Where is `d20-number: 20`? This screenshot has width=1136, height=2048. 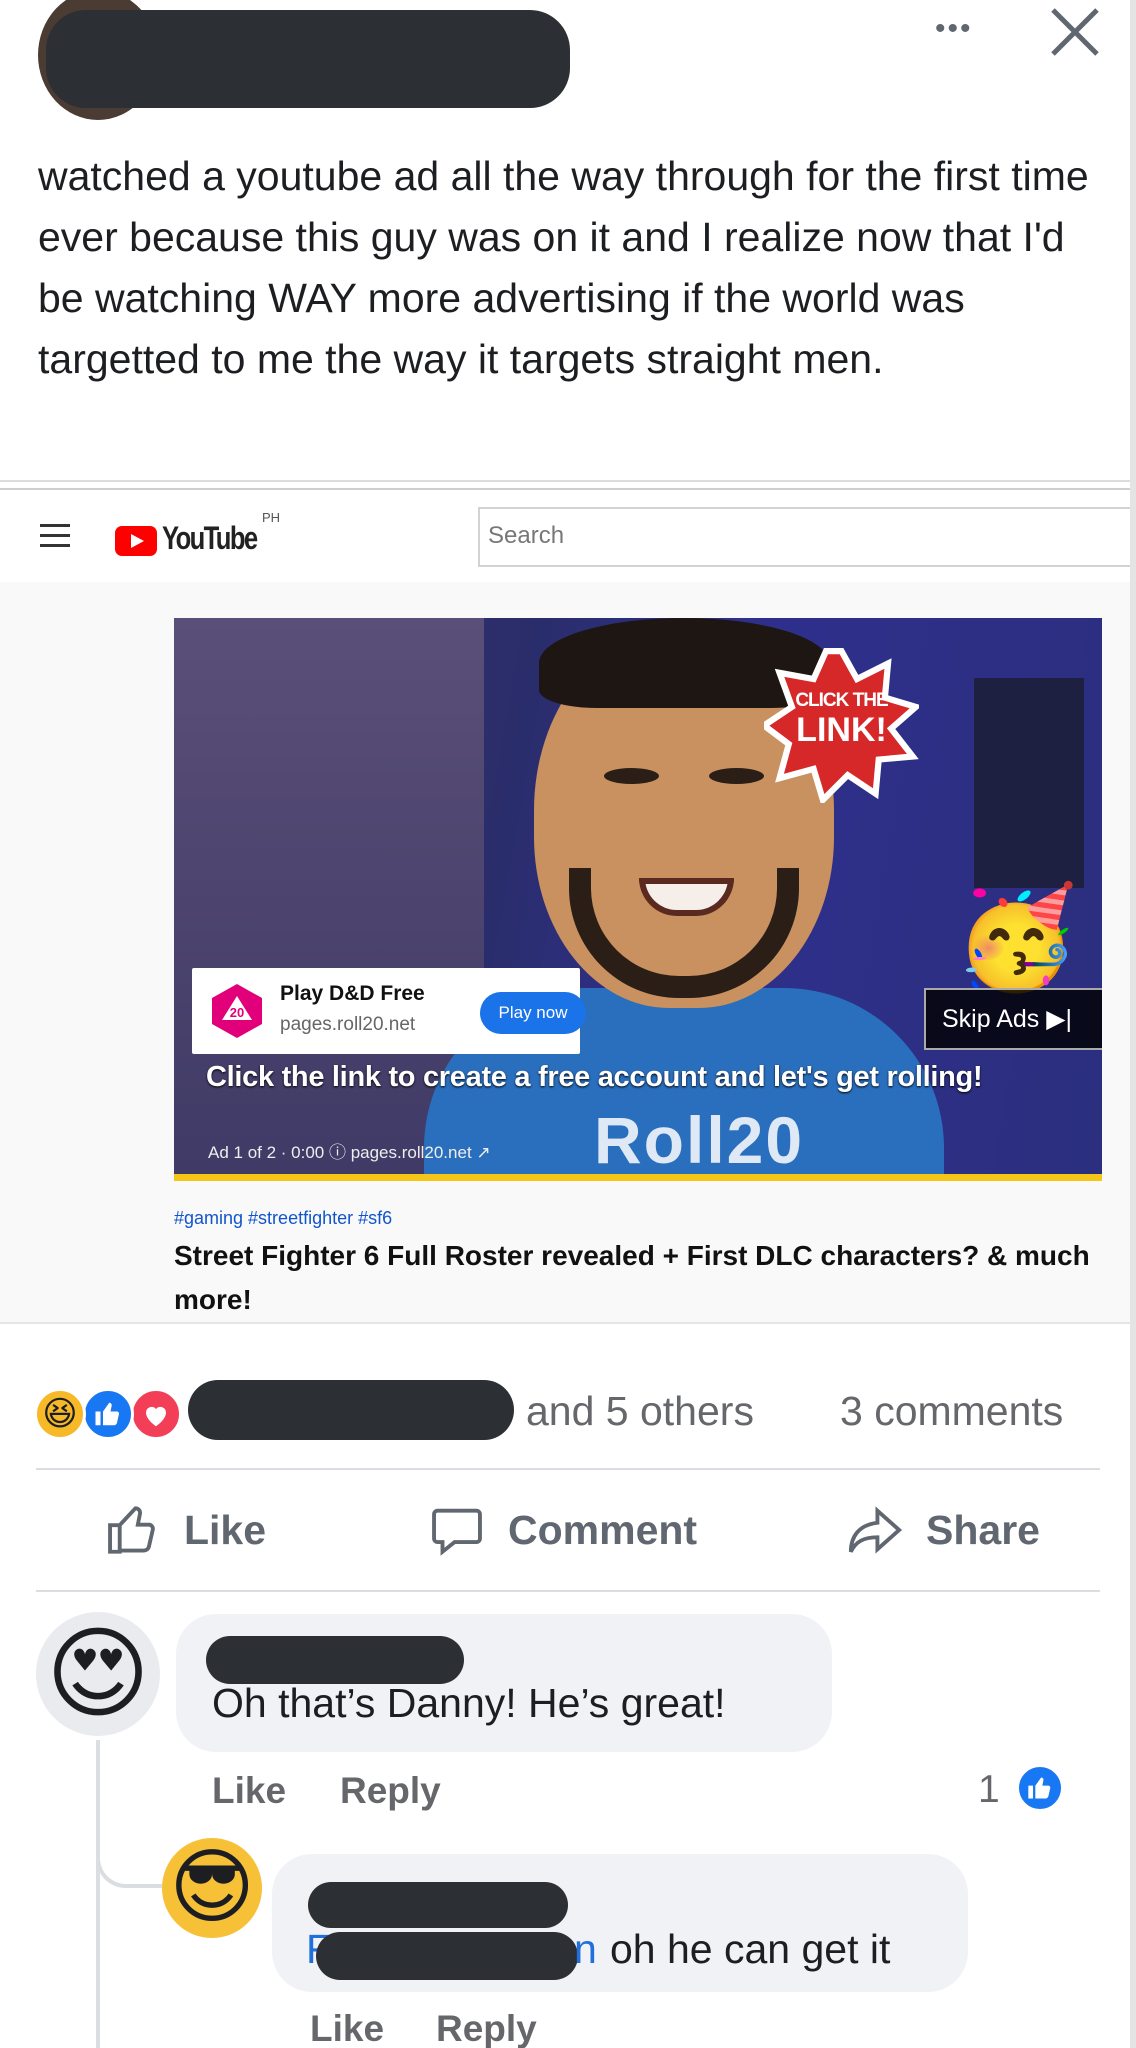
d20-number: 20 is located at coordinates (237, 1012).